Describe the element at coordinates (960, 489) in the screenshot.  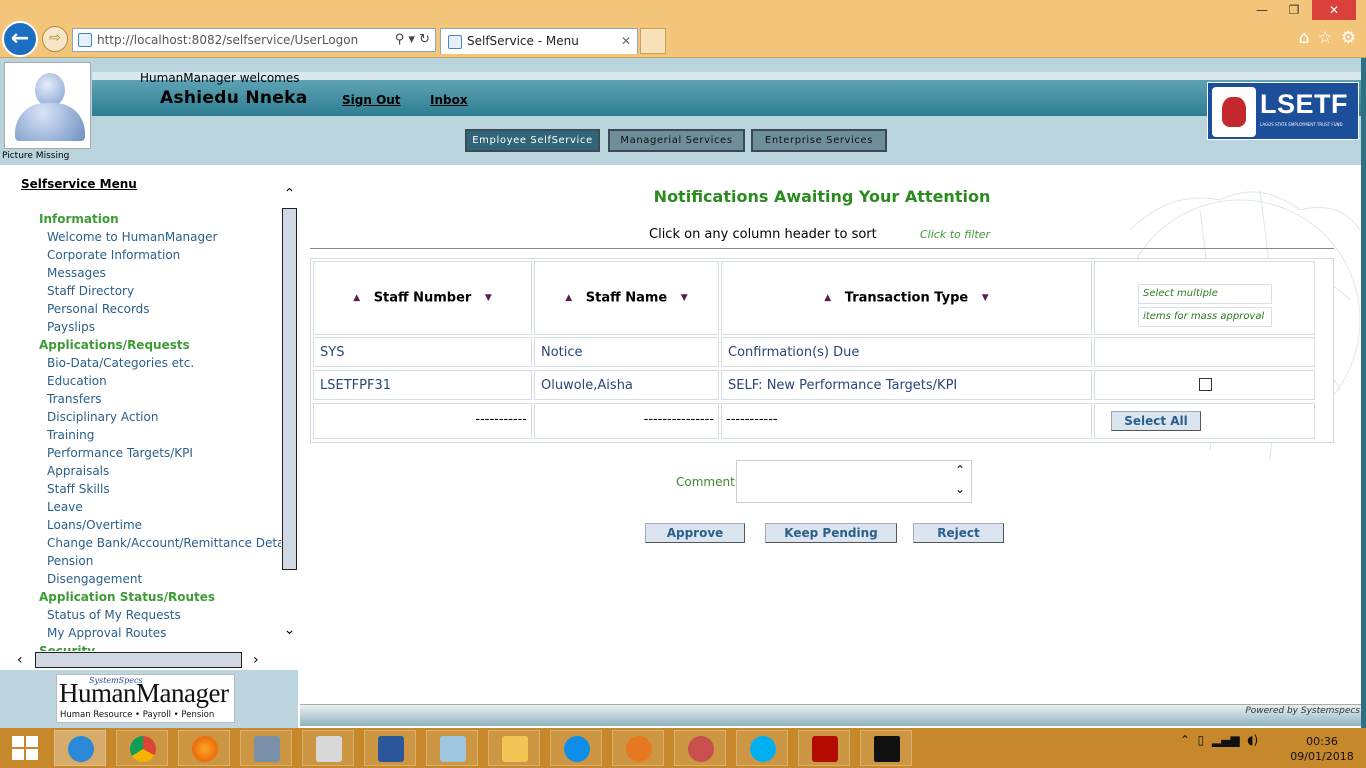
I see `comment-scroll-down-icon: ⌄` at that location.